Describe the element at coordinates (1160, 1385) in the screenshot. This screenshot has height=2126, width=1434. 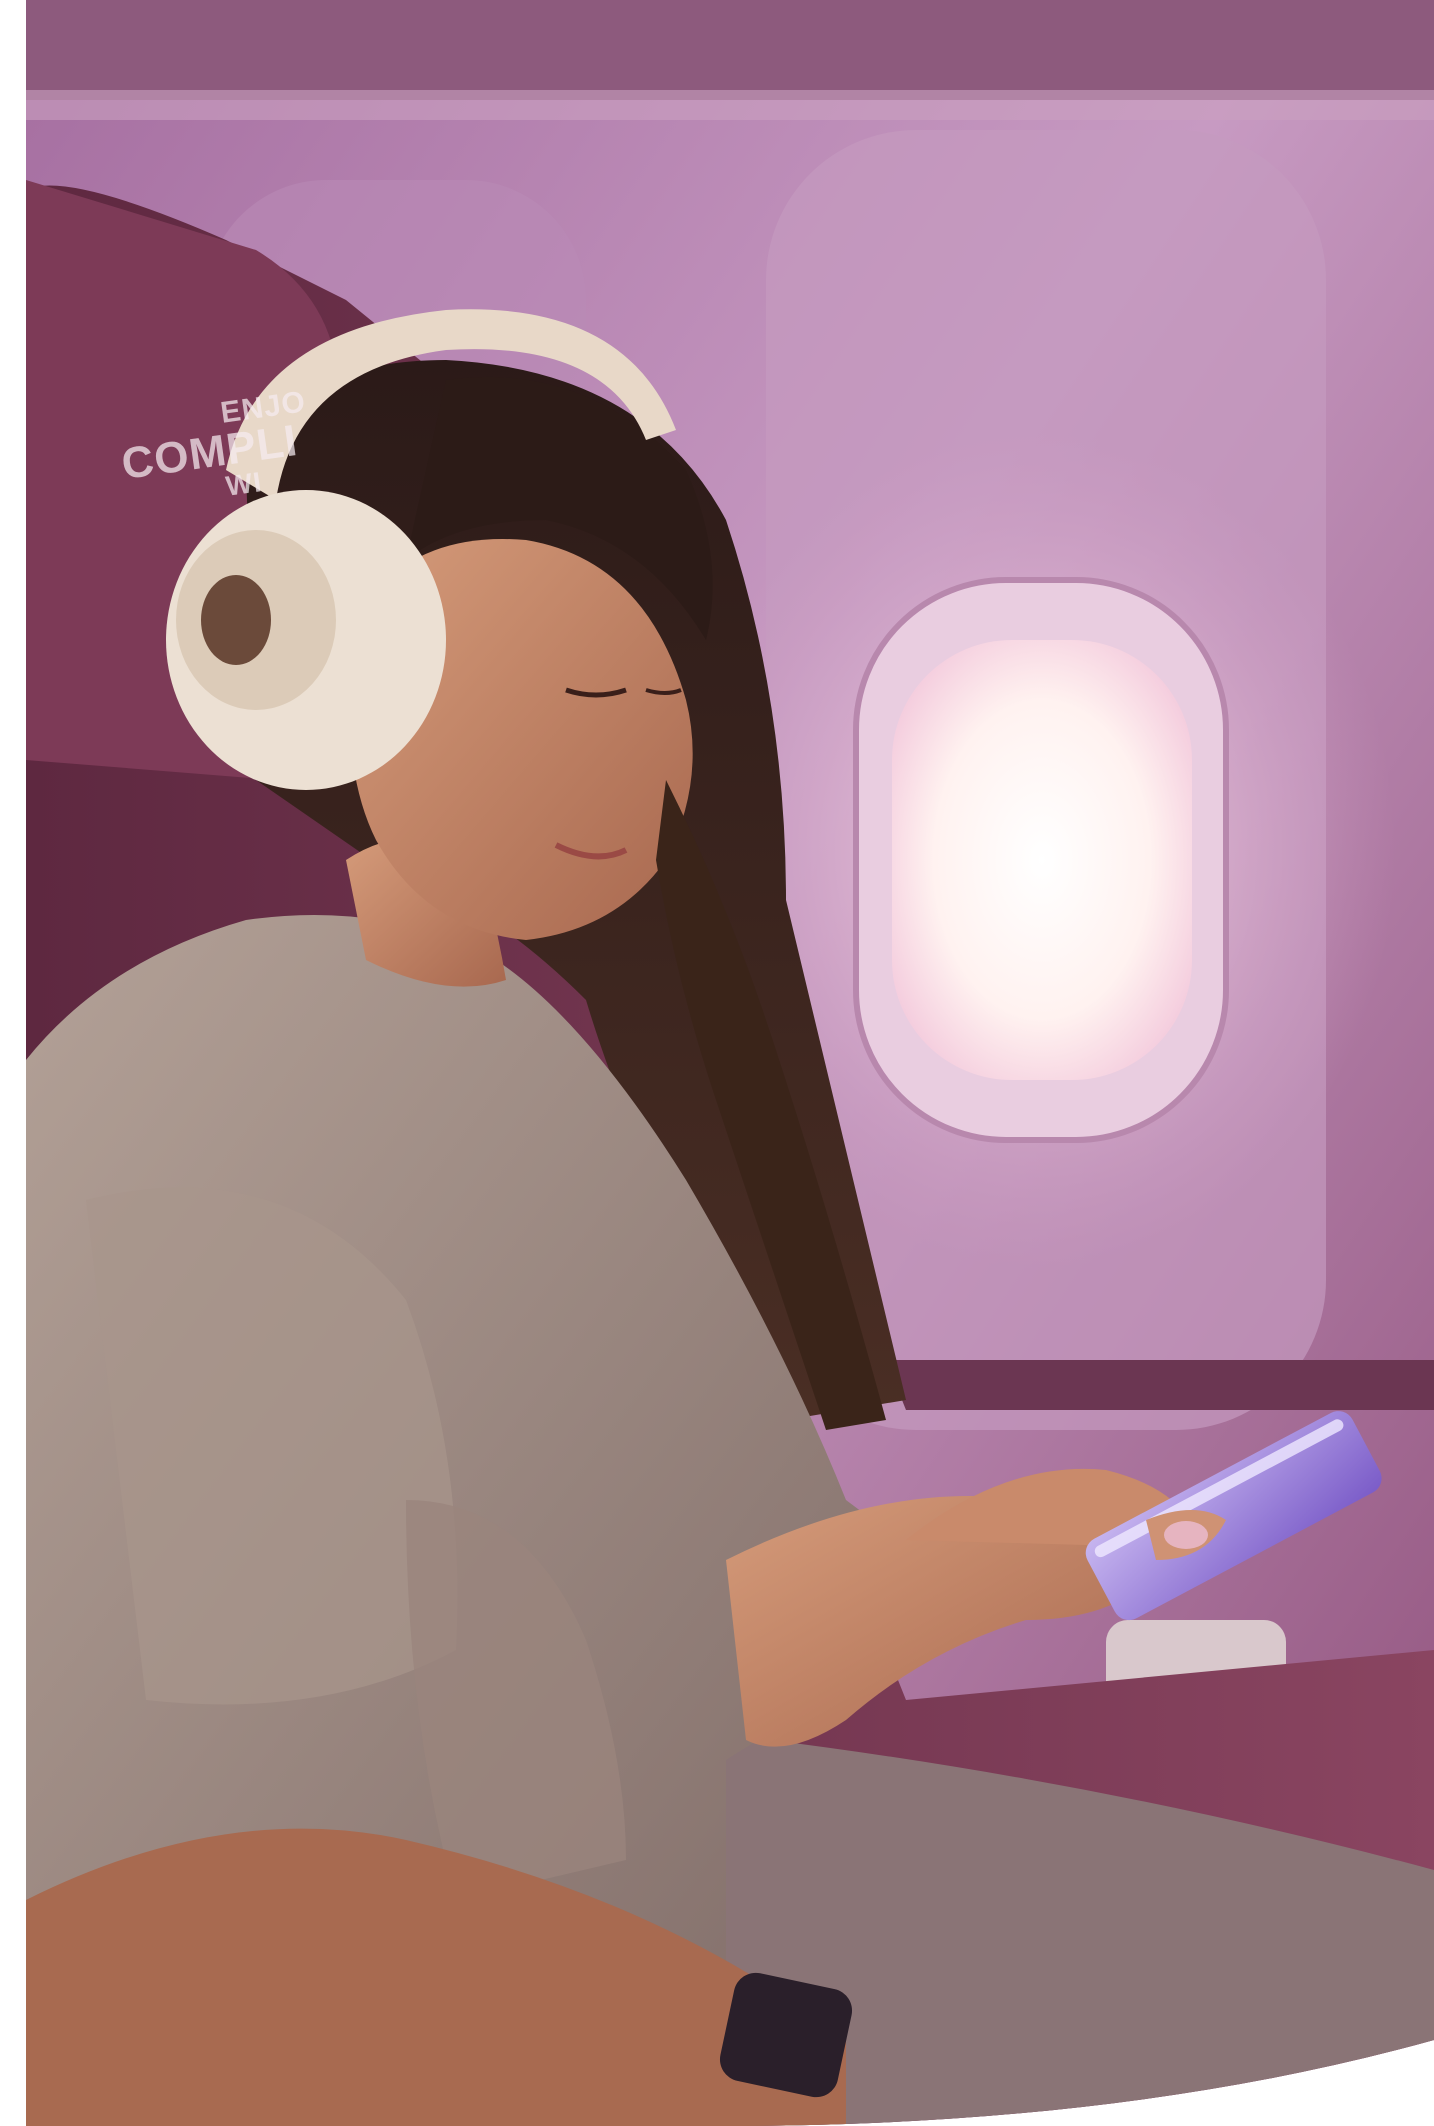
I see `armrest` at that location.